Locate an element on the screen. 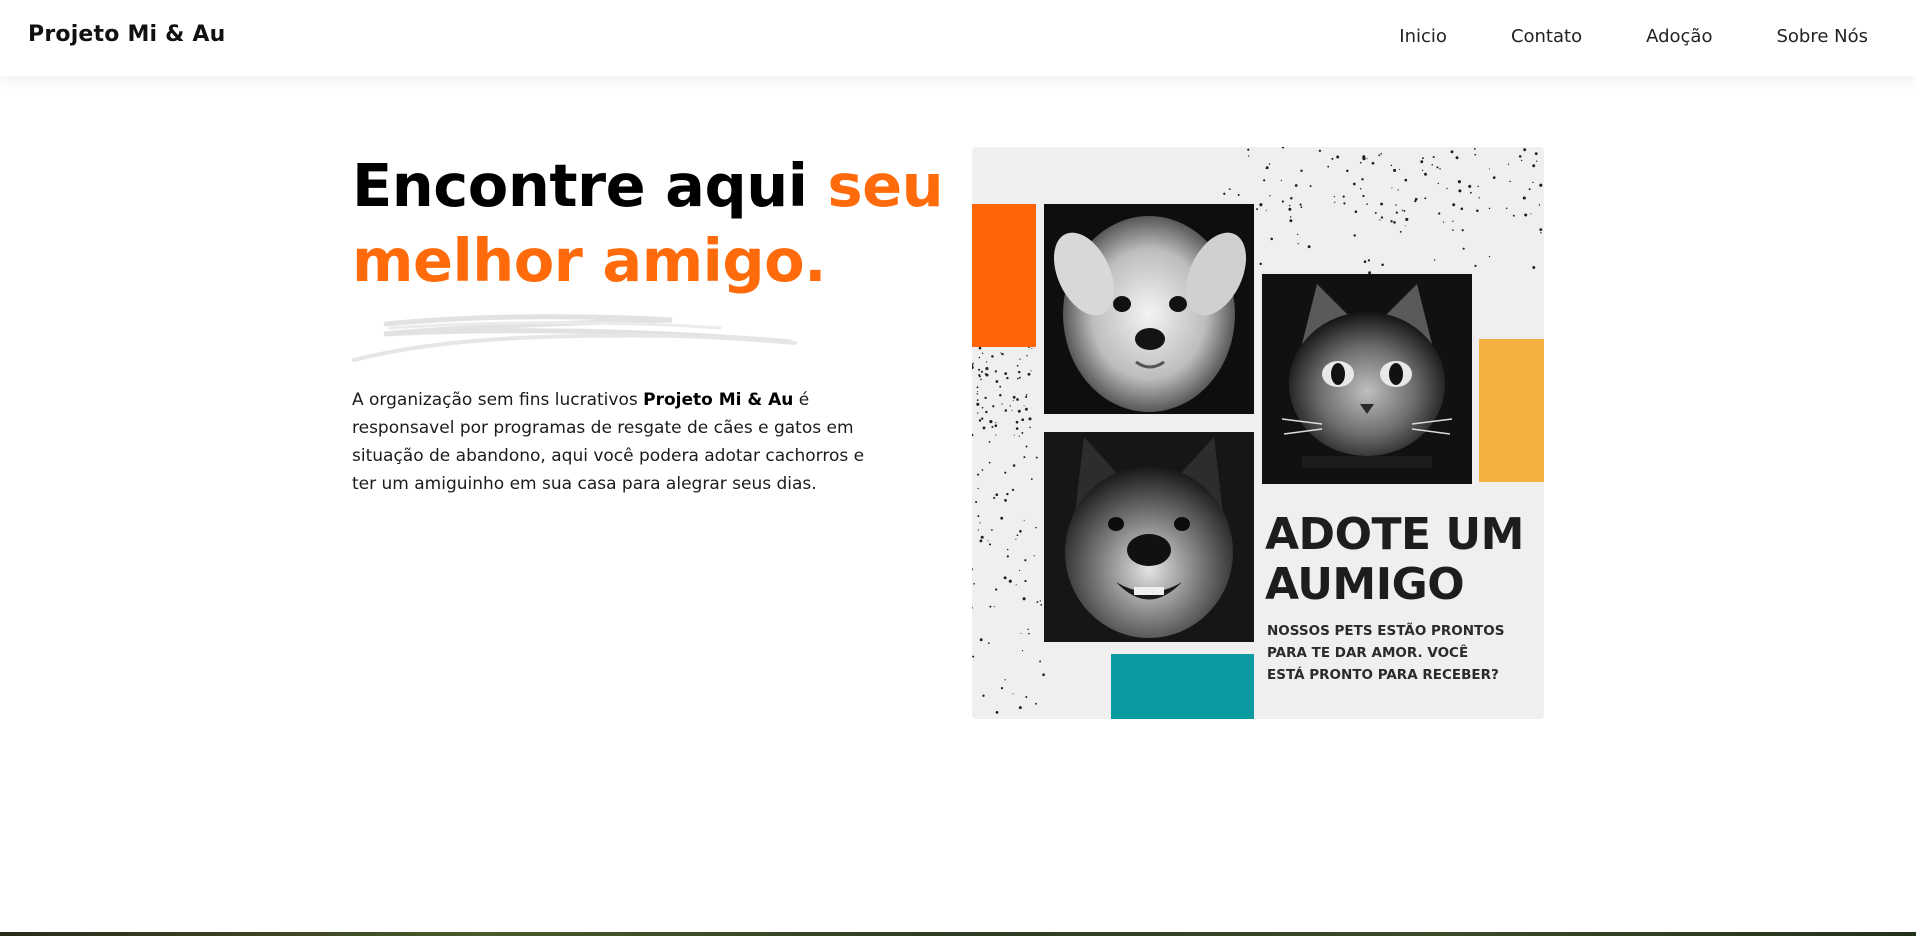 This screenshot has height=936, width=1916. cat-illustration is located at coordinates (1367, 379).